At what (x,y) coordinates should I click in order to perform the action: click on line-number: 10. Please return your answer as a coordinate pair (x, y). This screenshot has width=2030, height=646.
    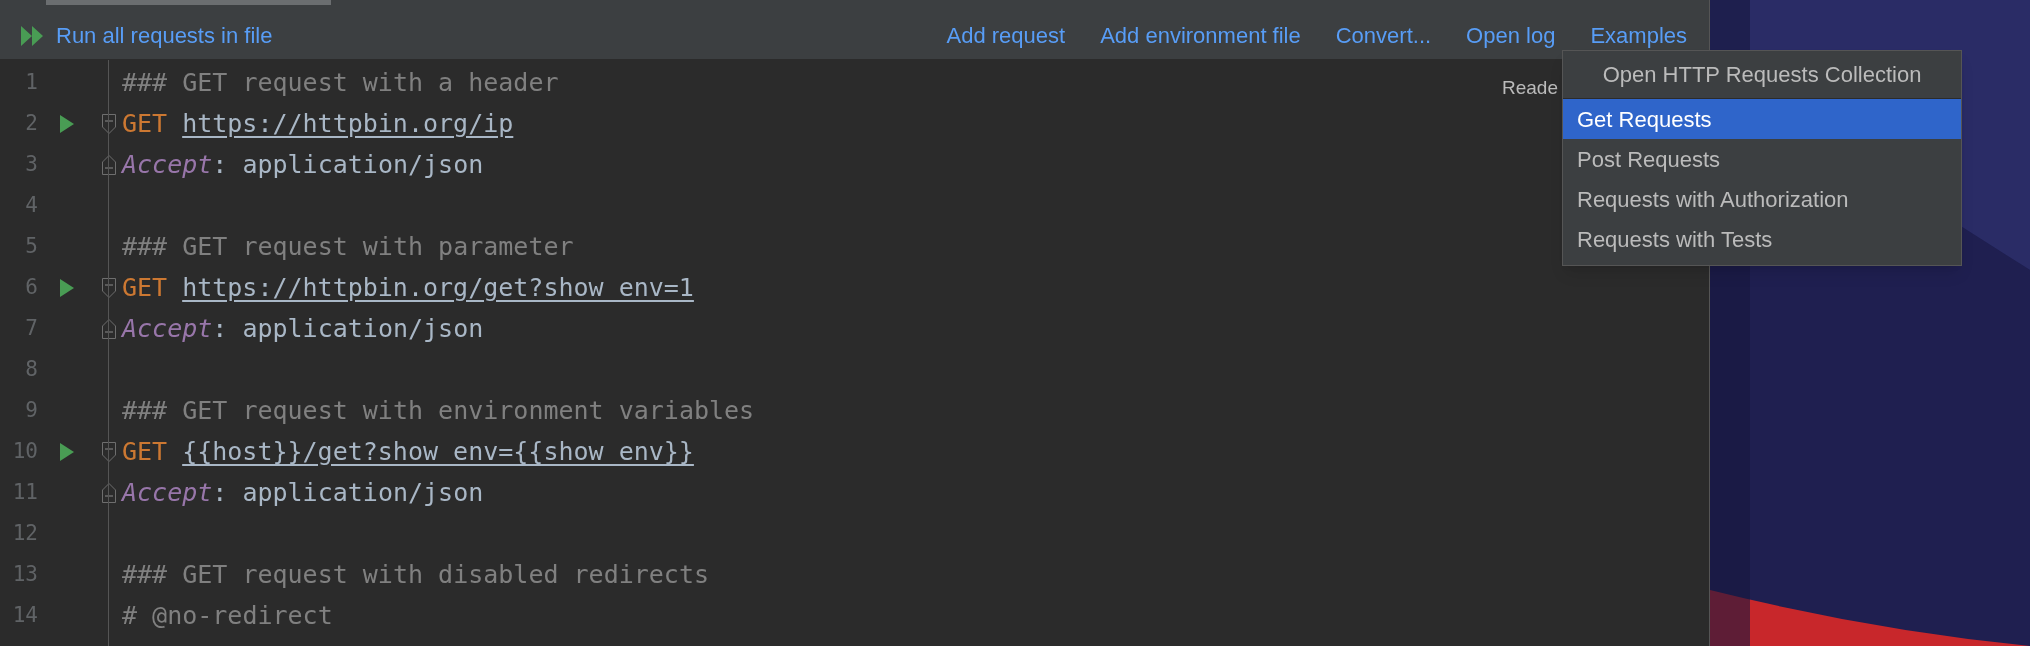
    Looking at the image, I should click on (24, 451).